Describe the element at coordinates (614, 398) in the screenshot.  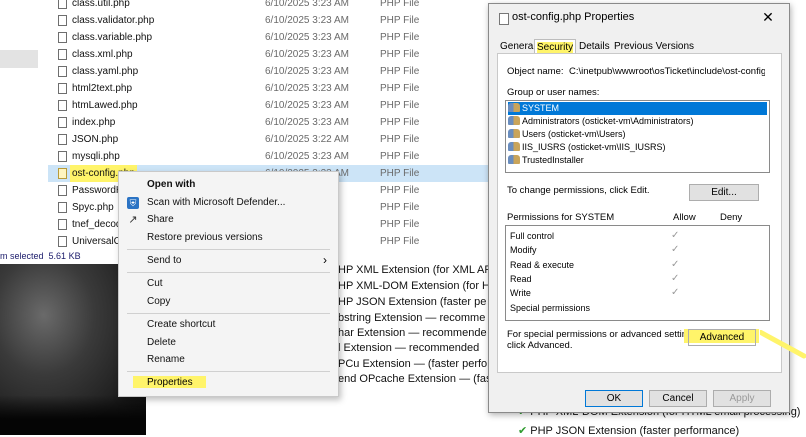
I see `ok-button: OK` at that location.